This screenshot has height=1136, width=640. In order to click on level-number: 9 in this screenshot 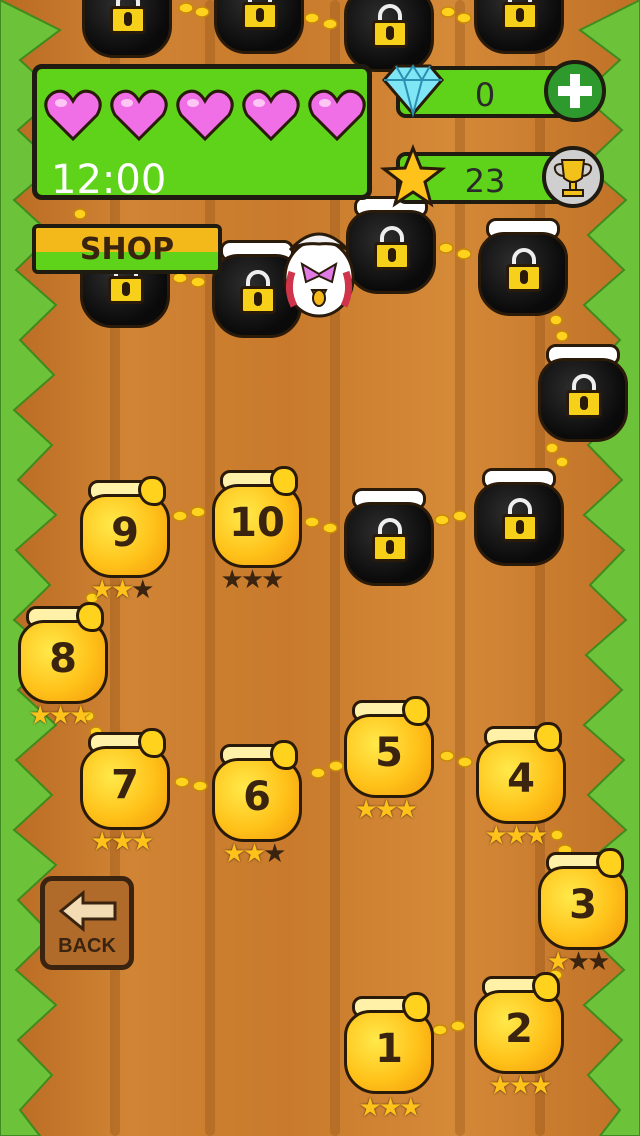, I will do `click(125, 533)`.